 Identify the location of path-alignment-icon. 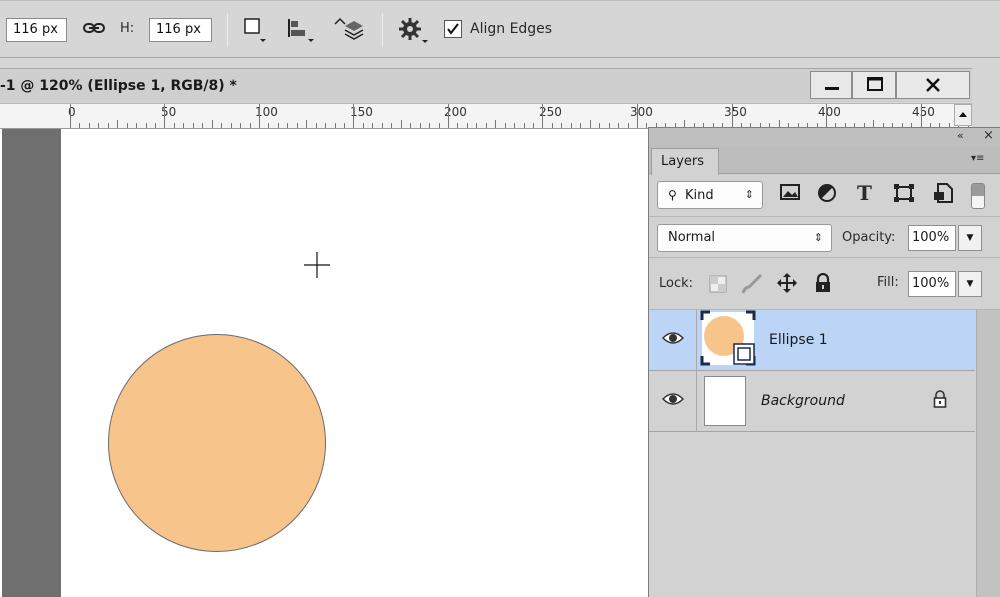
(301, 33).